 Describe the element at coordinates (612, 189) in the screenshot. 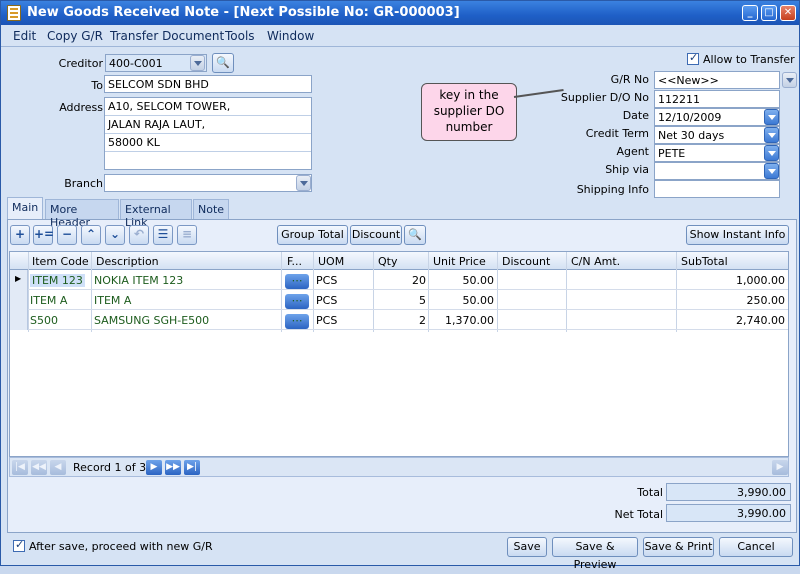

I see `shipping-info-label: Shipping Info` at that location.